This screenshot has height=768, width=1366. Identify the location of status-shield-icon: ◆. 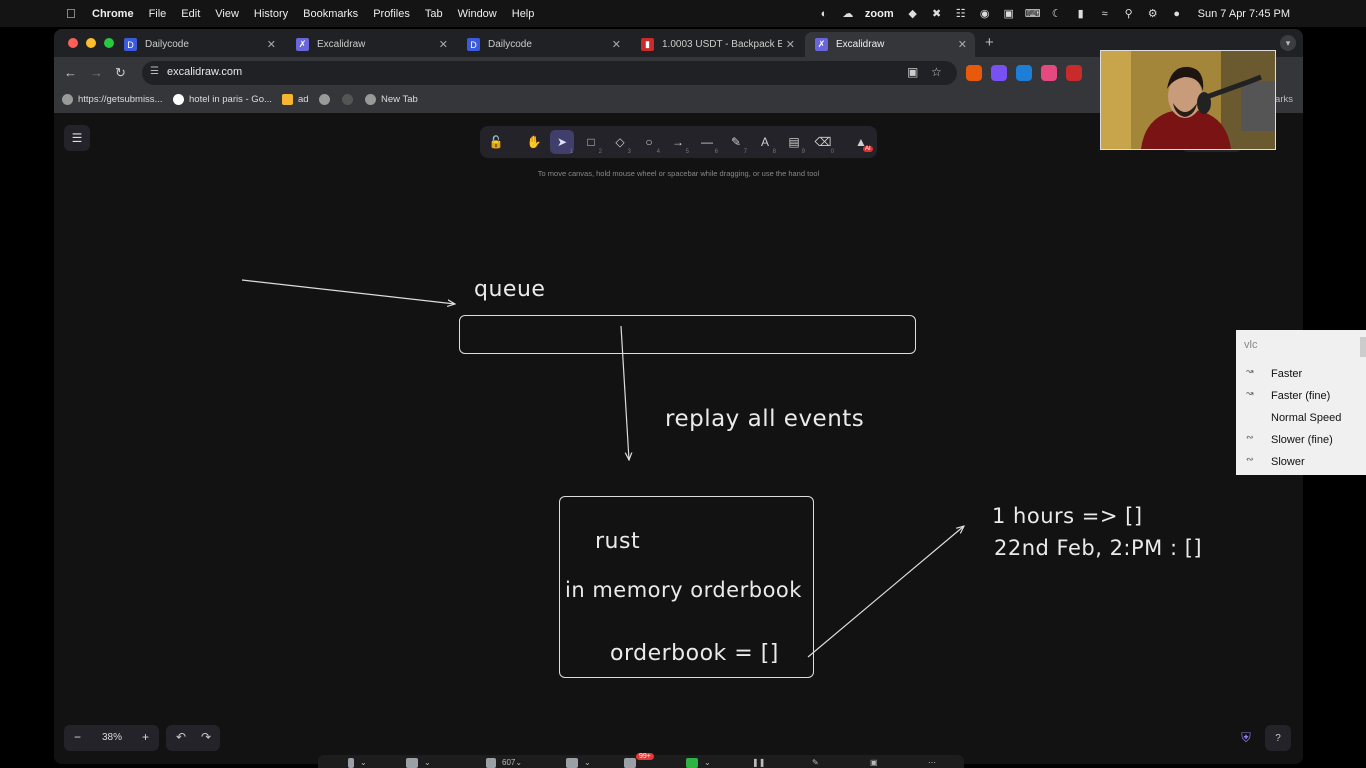
(913, 14).